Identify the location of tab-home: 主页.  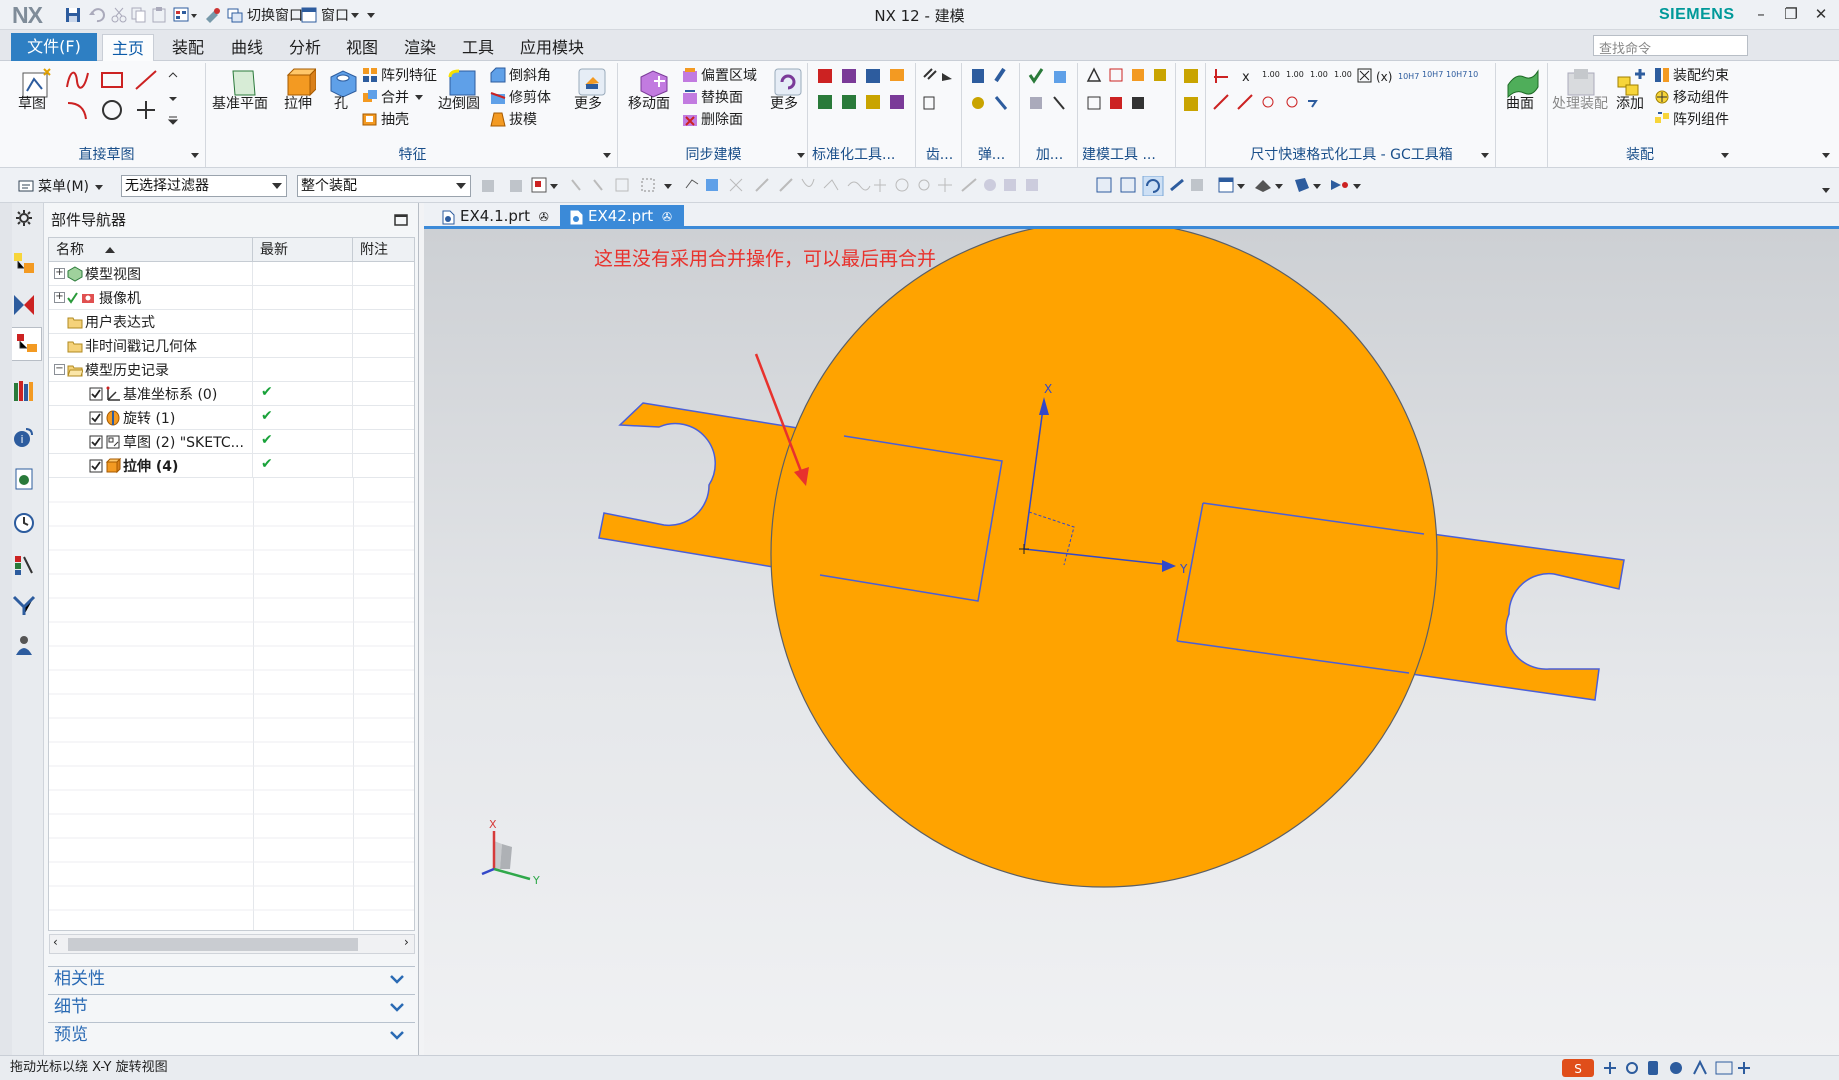
(128, 47).